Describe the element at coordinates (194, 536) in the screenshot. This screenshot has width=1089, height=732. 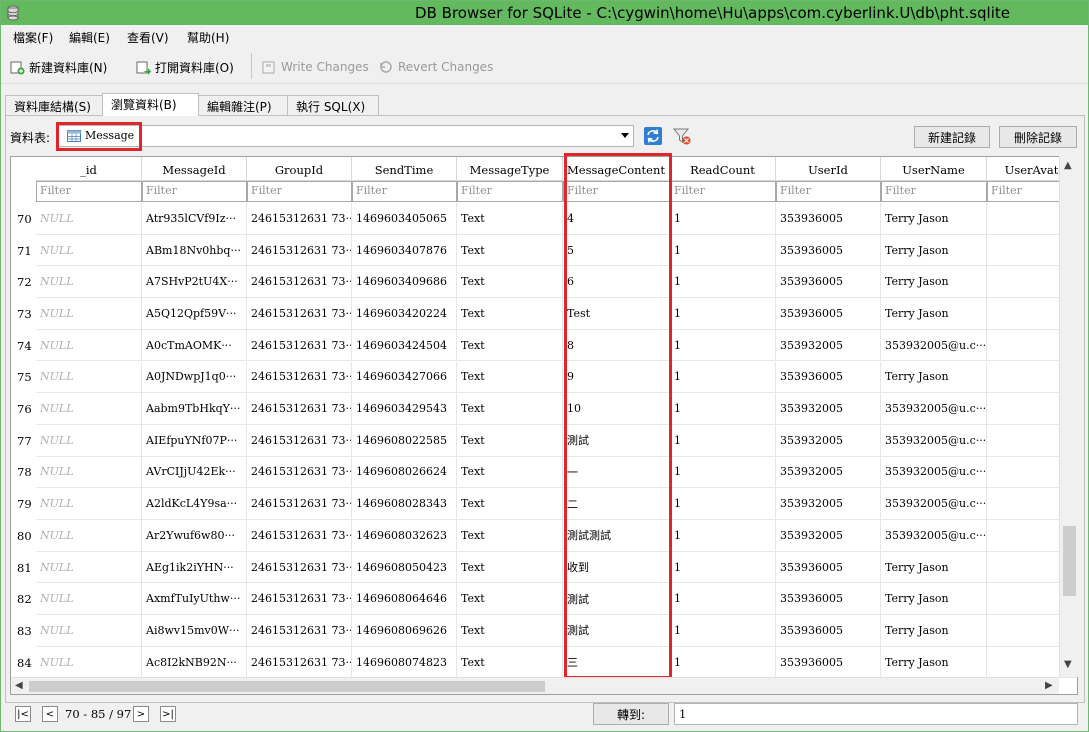
I see `table-cell: Ar2Ywuf6w80···` at that location.